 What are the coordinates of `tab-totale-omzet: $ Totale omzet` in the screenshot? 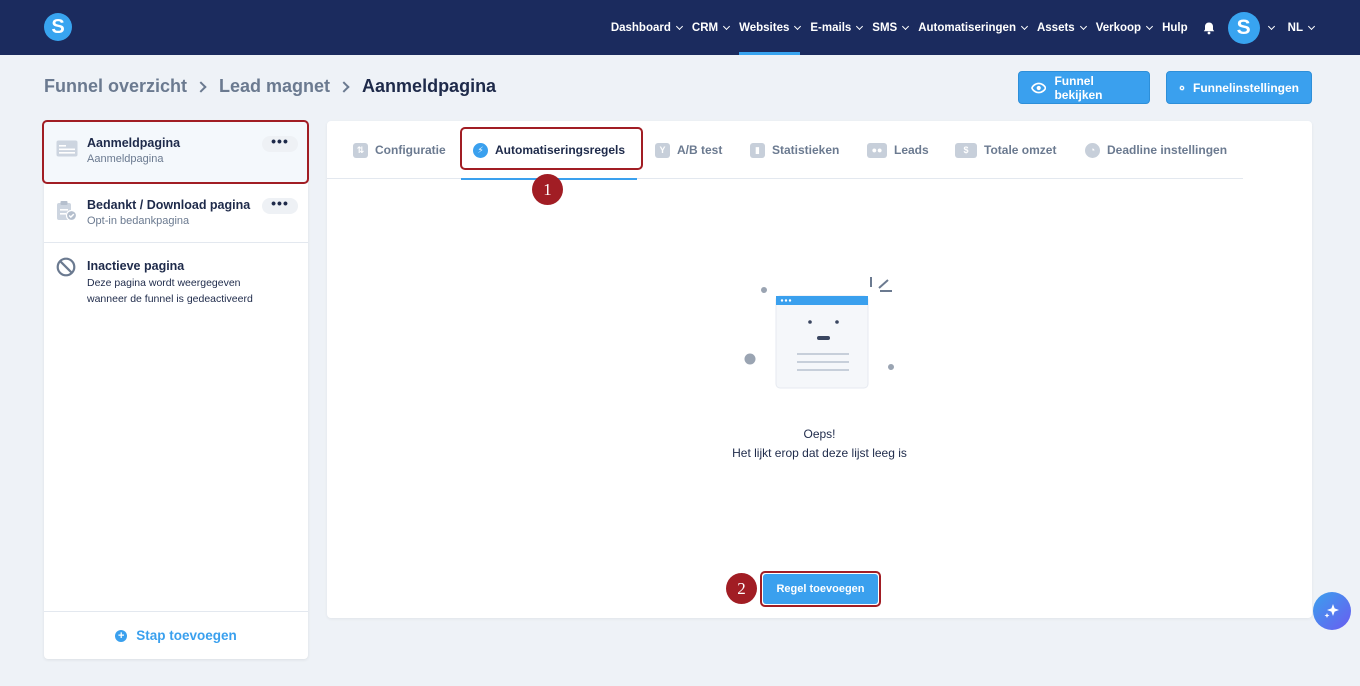 It's located at (1005, 150).